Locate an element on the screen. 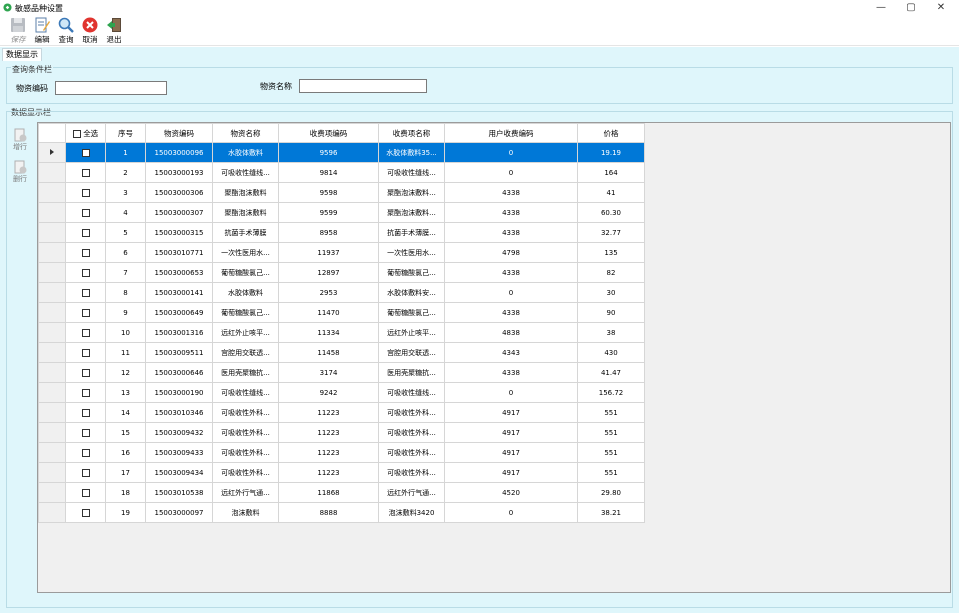 Image resolution: width=959 pixels, height=613 pixels. cell-fee-code: 3174 is located at coordinates (328, 372).